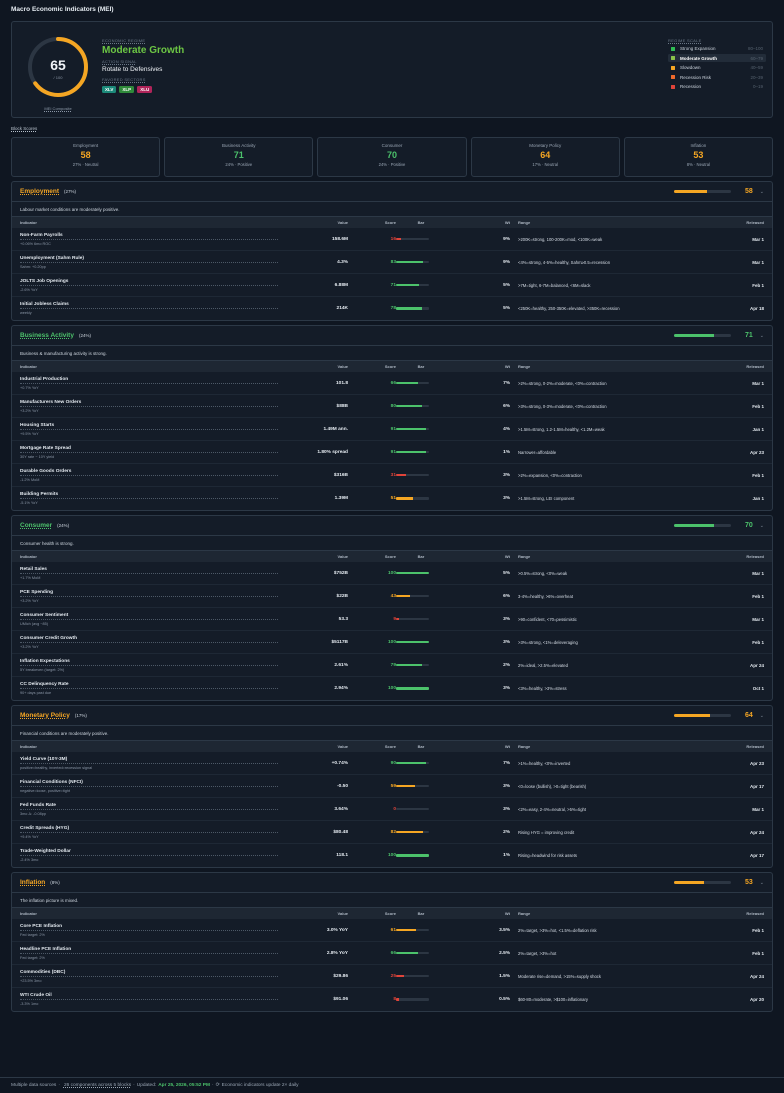 Image resolution: width=784 pixels, height=1093 pixels. What do you see at coordinates (239, 157) in the screenshot?
I see `block-score-card: Business Activity 71 24% · Positive` at bounding box center [239, 157].